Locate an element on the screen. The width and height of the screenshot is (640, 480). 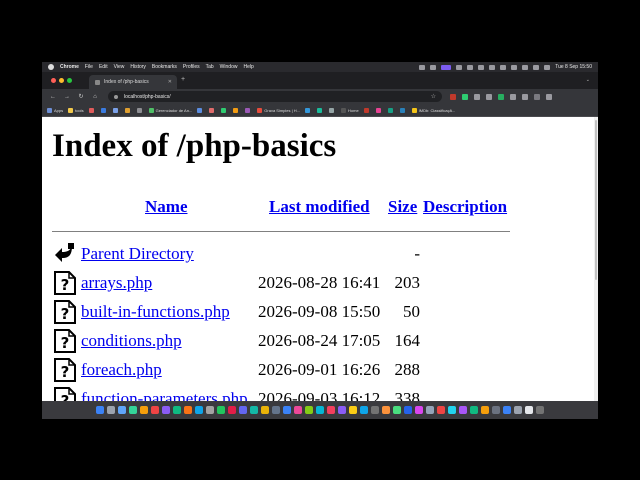
chevron-down-icon: ⌄ is located at coordinates (588, 80).